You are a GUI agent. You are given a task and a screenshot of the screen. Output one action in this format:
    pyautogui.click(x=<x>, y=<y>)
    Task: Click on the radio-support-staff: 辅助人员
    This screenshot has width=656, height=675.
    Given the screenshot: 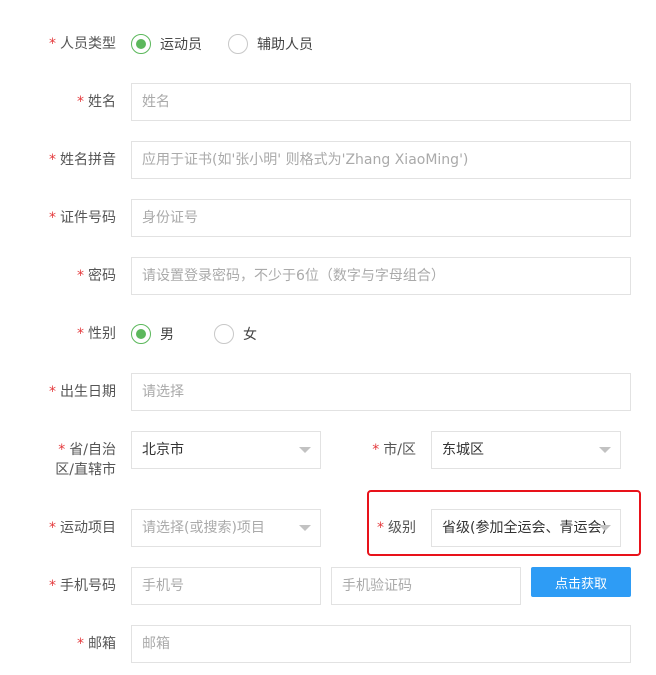 What is the action you would take?
    pyautogui.click(x=270, y=44)
    